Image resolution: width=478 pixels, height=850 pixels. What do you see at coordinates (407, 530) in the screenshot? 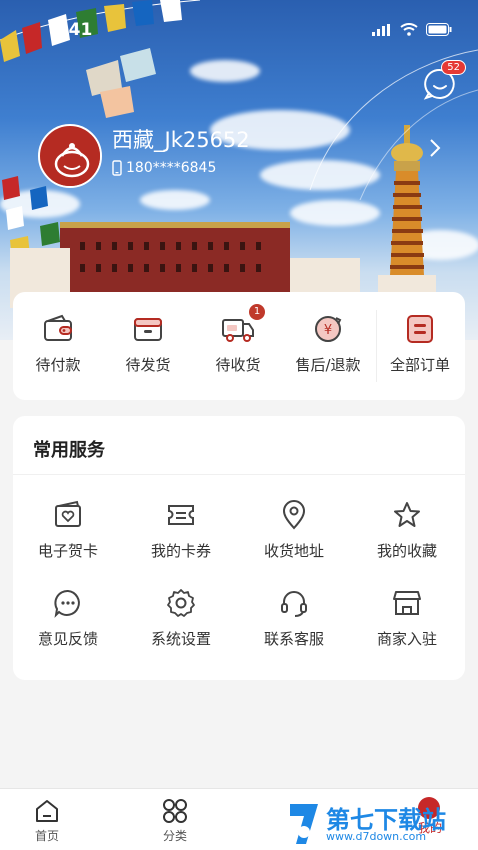
I see `service-favorites: 我的收藏` at bounding box center [407, 530].